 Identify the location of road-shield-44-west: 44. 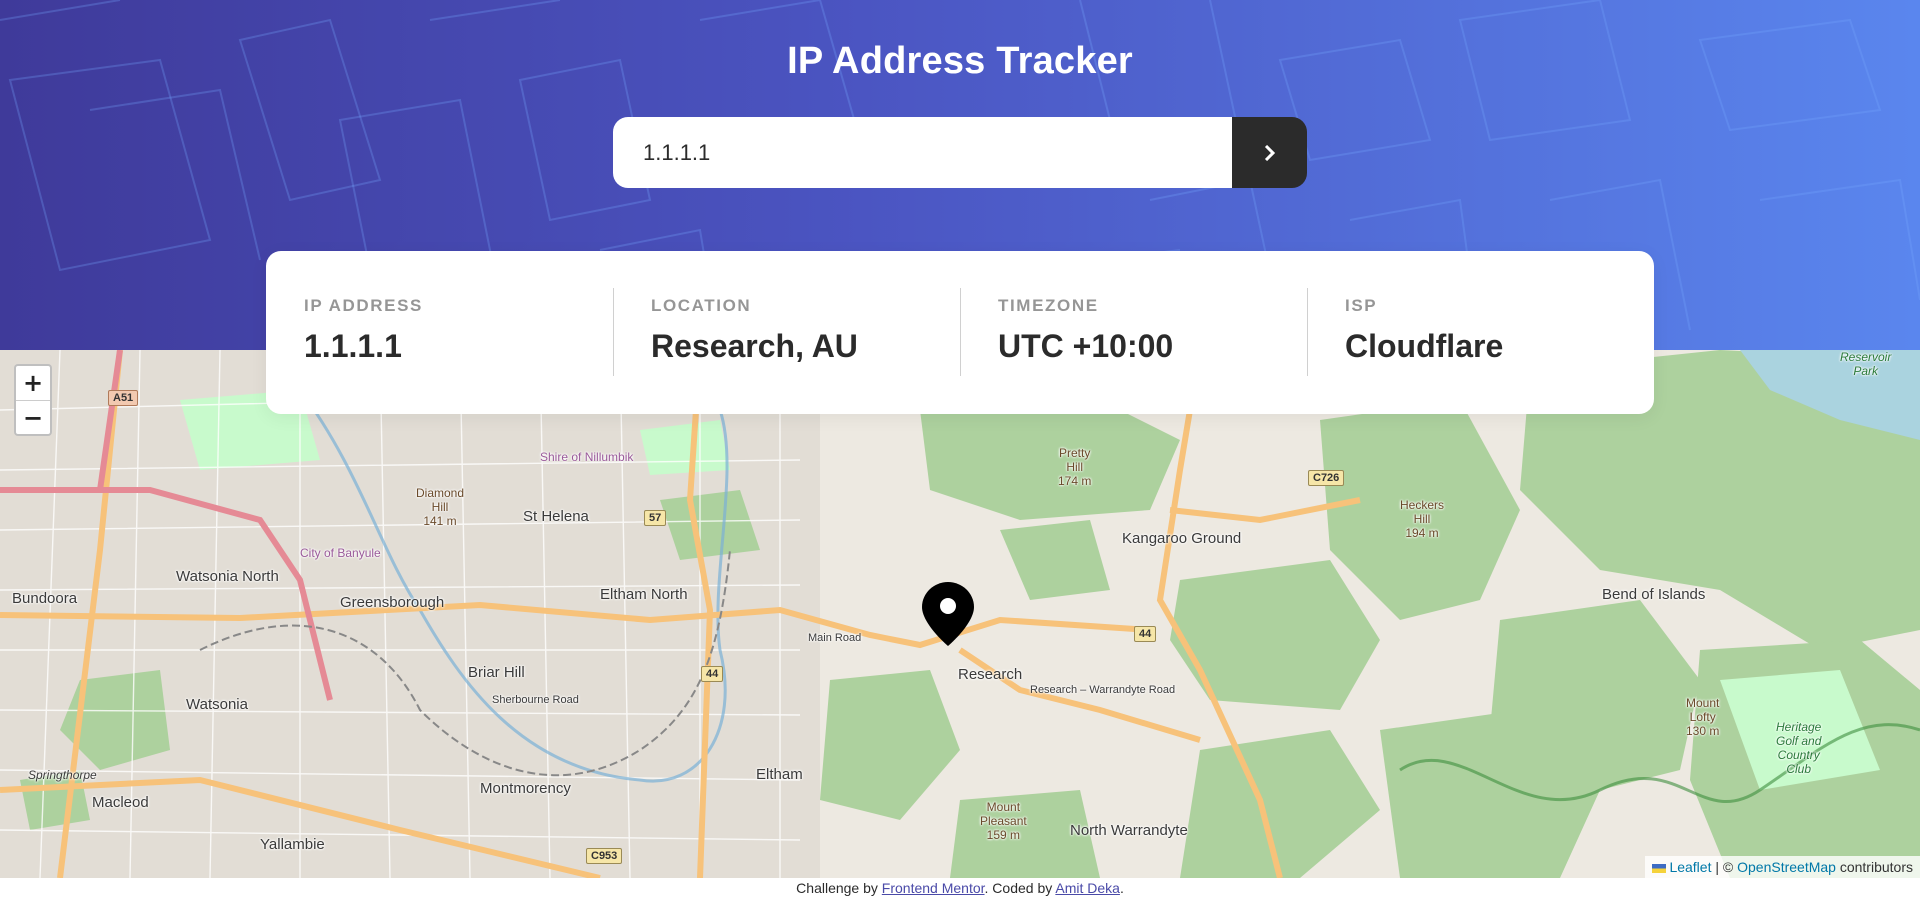
(712, 674).